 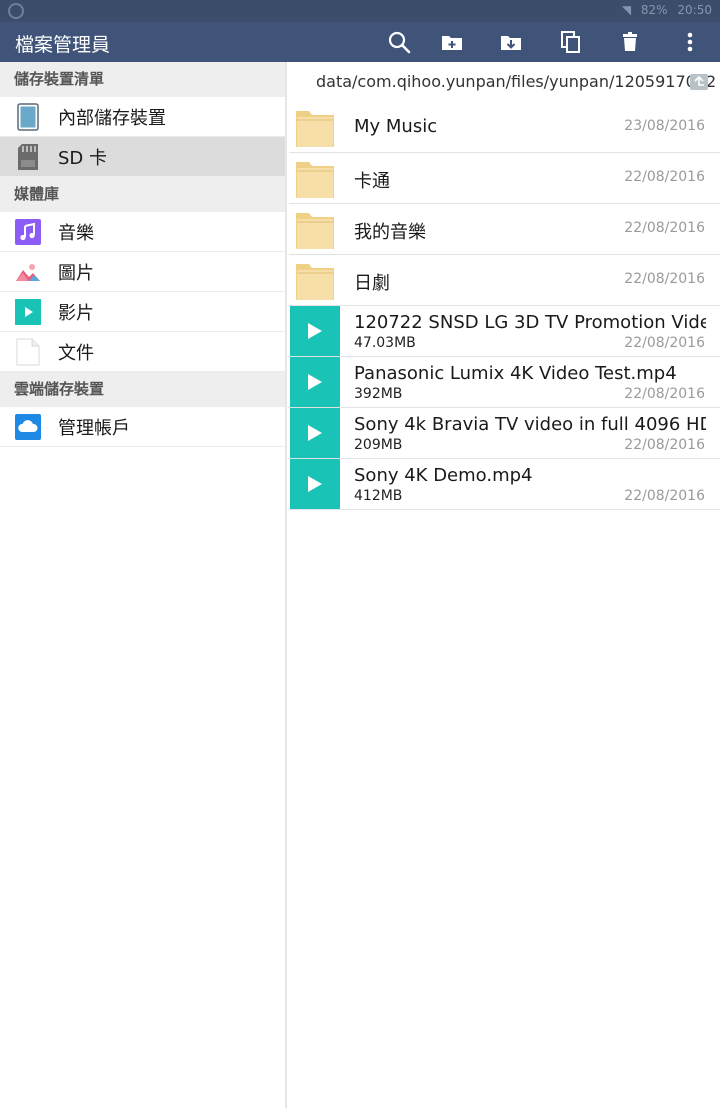 I want to click on sidebar-item-label: SD 卡, so click(x=83, y=158).